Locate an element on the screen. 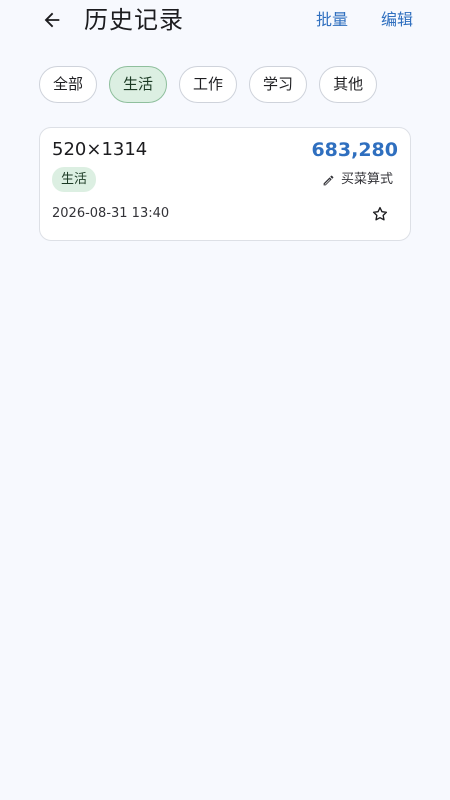 This screenshot has height=800, width=450. pencil-icon is located at coordinates (328, 180).